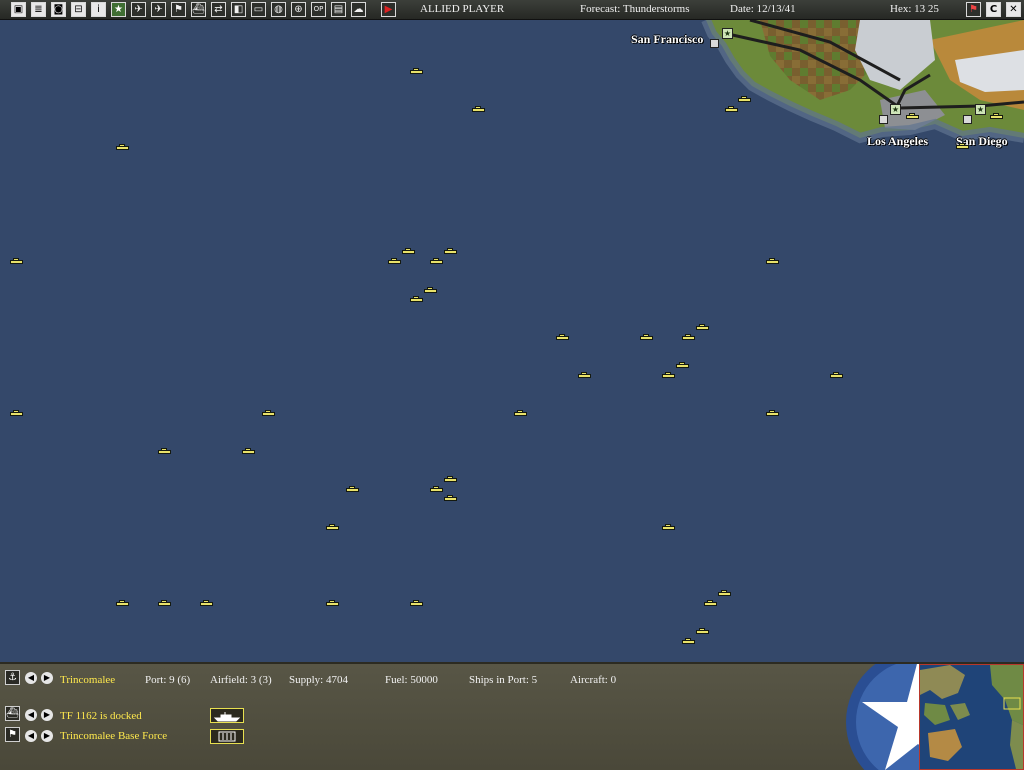 The height and width of the screenshot is (770, 1024). Describe the element at coordinates (895, 109) in the screenshot. I see `los-angeles-base-icon: ★` at that location.